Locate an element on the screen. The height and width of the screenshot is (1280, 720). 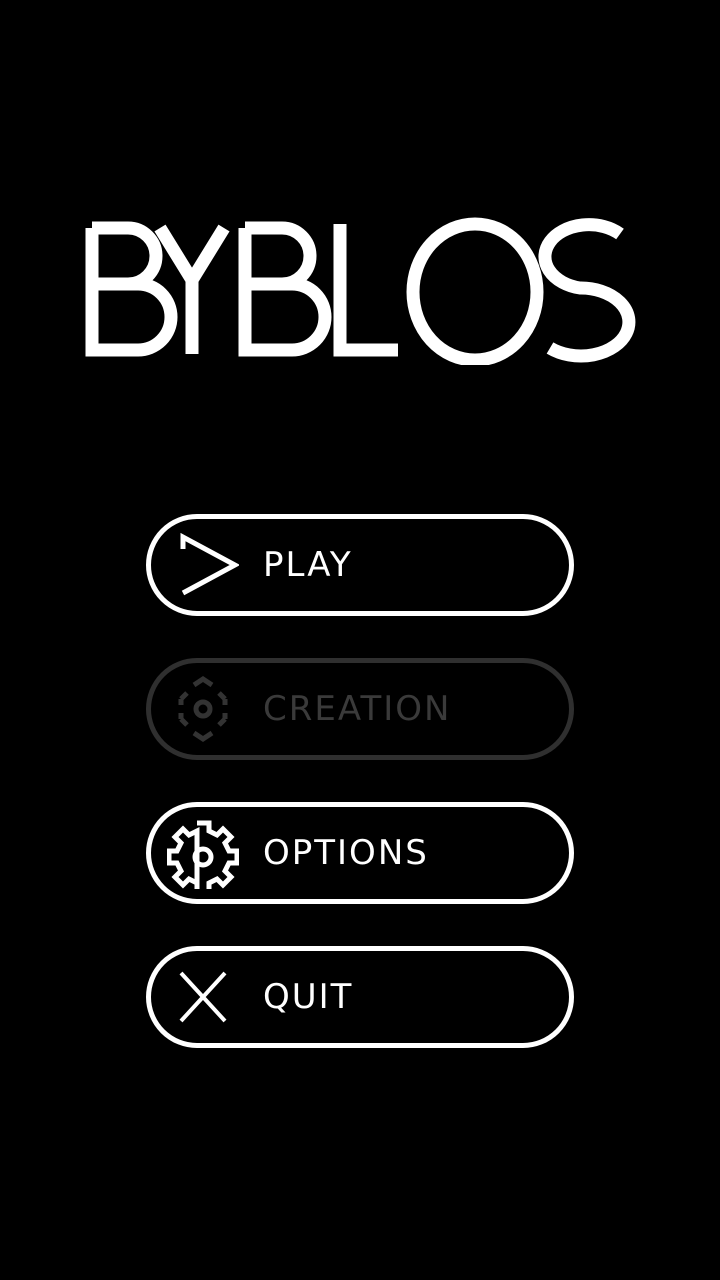
creation-label: CREATION is located at coordinates (357, 709).